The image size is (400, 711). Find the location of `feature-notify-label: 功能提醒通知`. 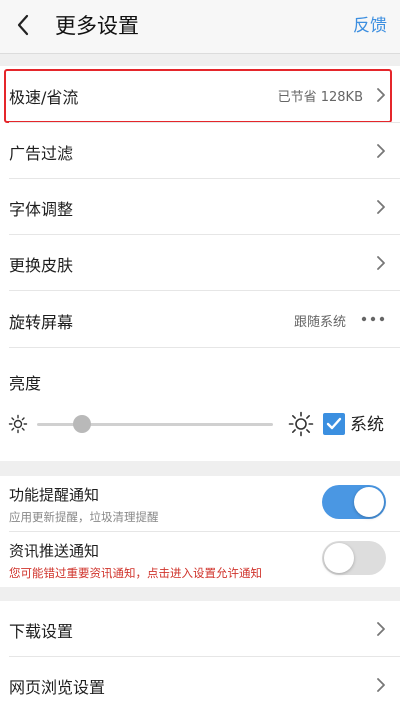

feature-notify-label: 功能提醒通知 is located at coordinates (54, 495).